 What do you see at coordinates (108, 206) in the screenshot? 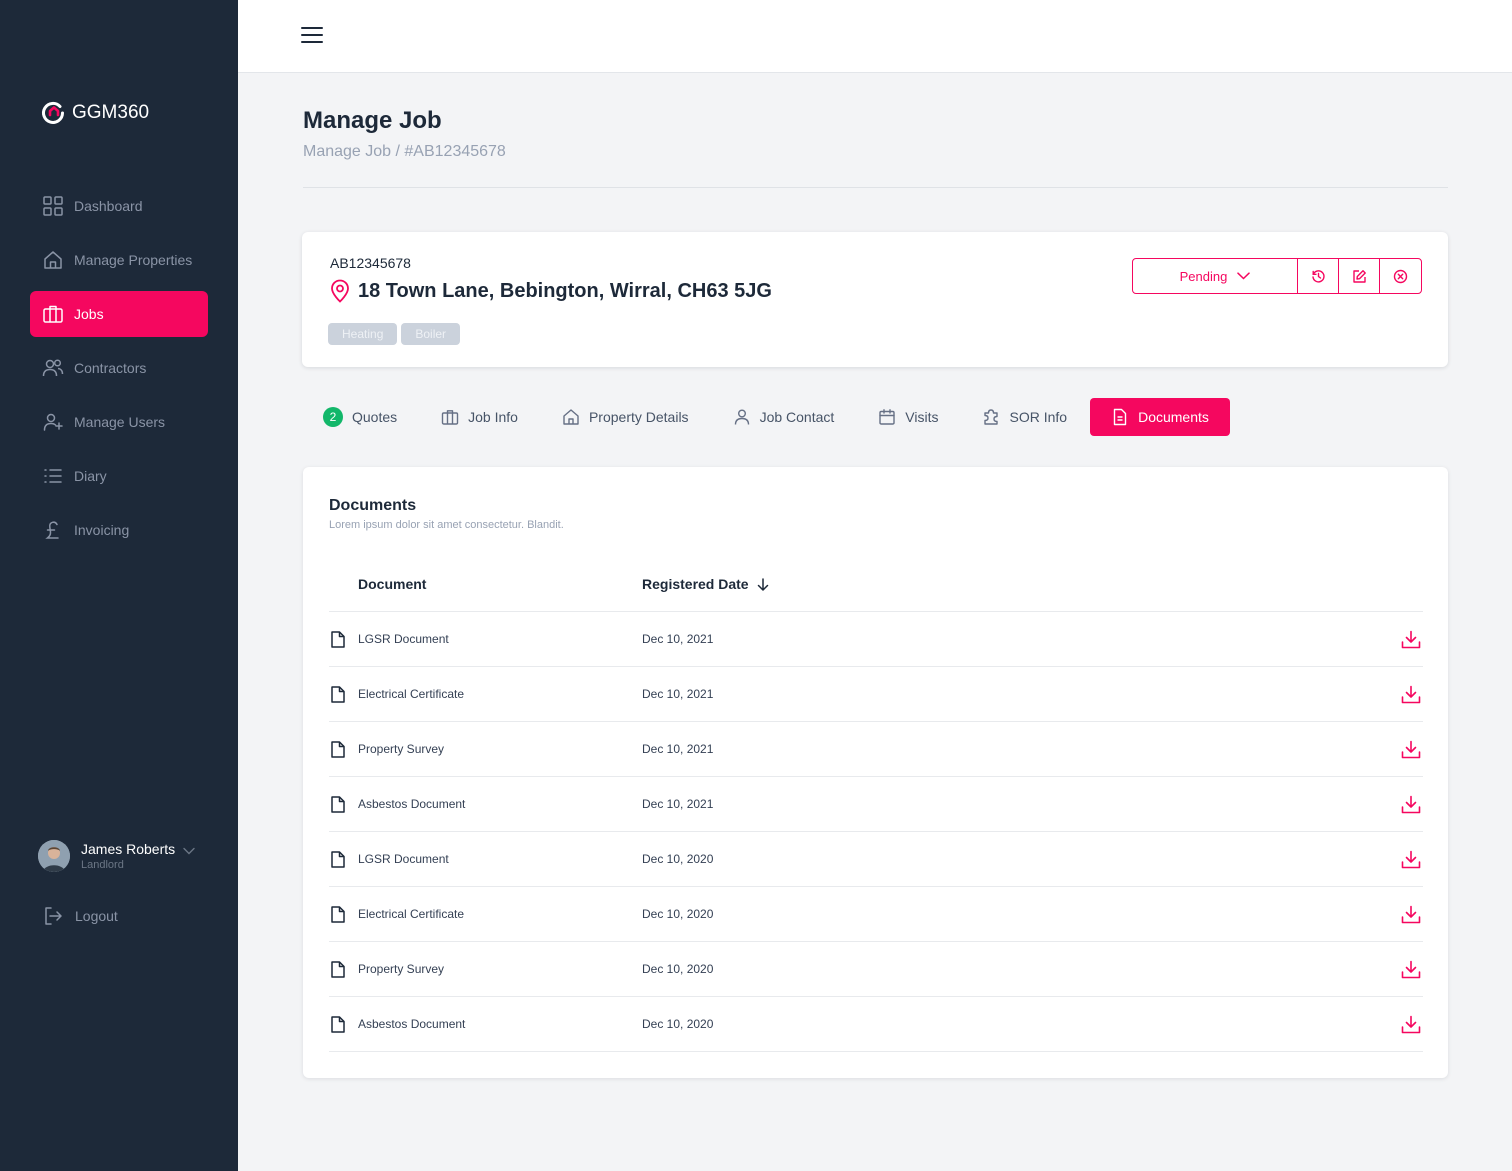
I see `sidebar-item-label: Dashboard` at bounding box center [108, 206].